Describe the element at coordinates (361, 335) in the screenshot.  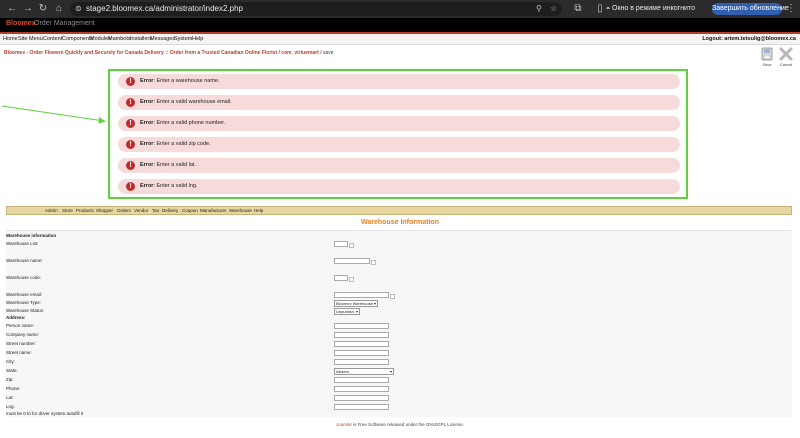
I see `company-name-input` at that location.